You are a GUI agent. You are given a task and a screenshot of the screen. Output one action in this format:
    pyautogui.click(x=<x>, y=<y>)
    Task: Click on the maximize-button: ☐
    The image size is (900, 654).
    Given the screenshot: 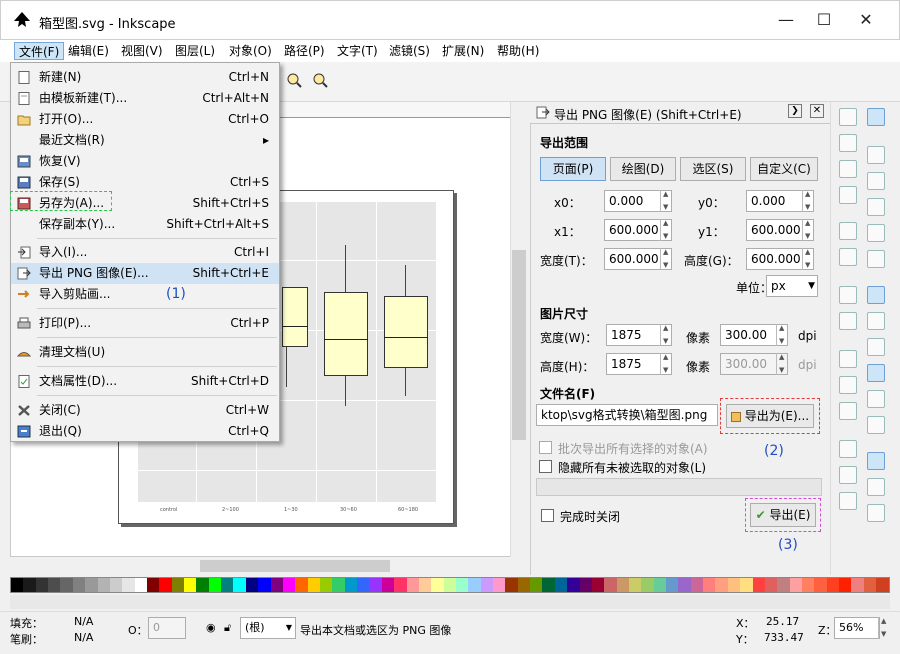 What is the action you would take?
    pyautogui.click(x=824, y=21)
    